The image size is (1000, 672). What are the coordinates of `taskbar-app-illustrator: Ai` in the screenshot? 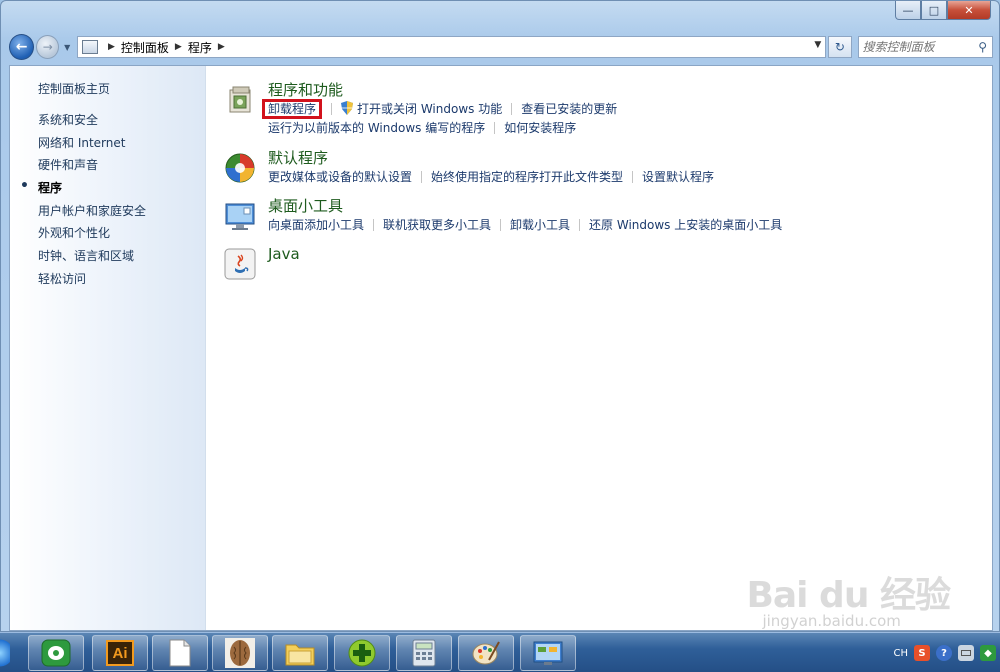 It's located at (120, 653).